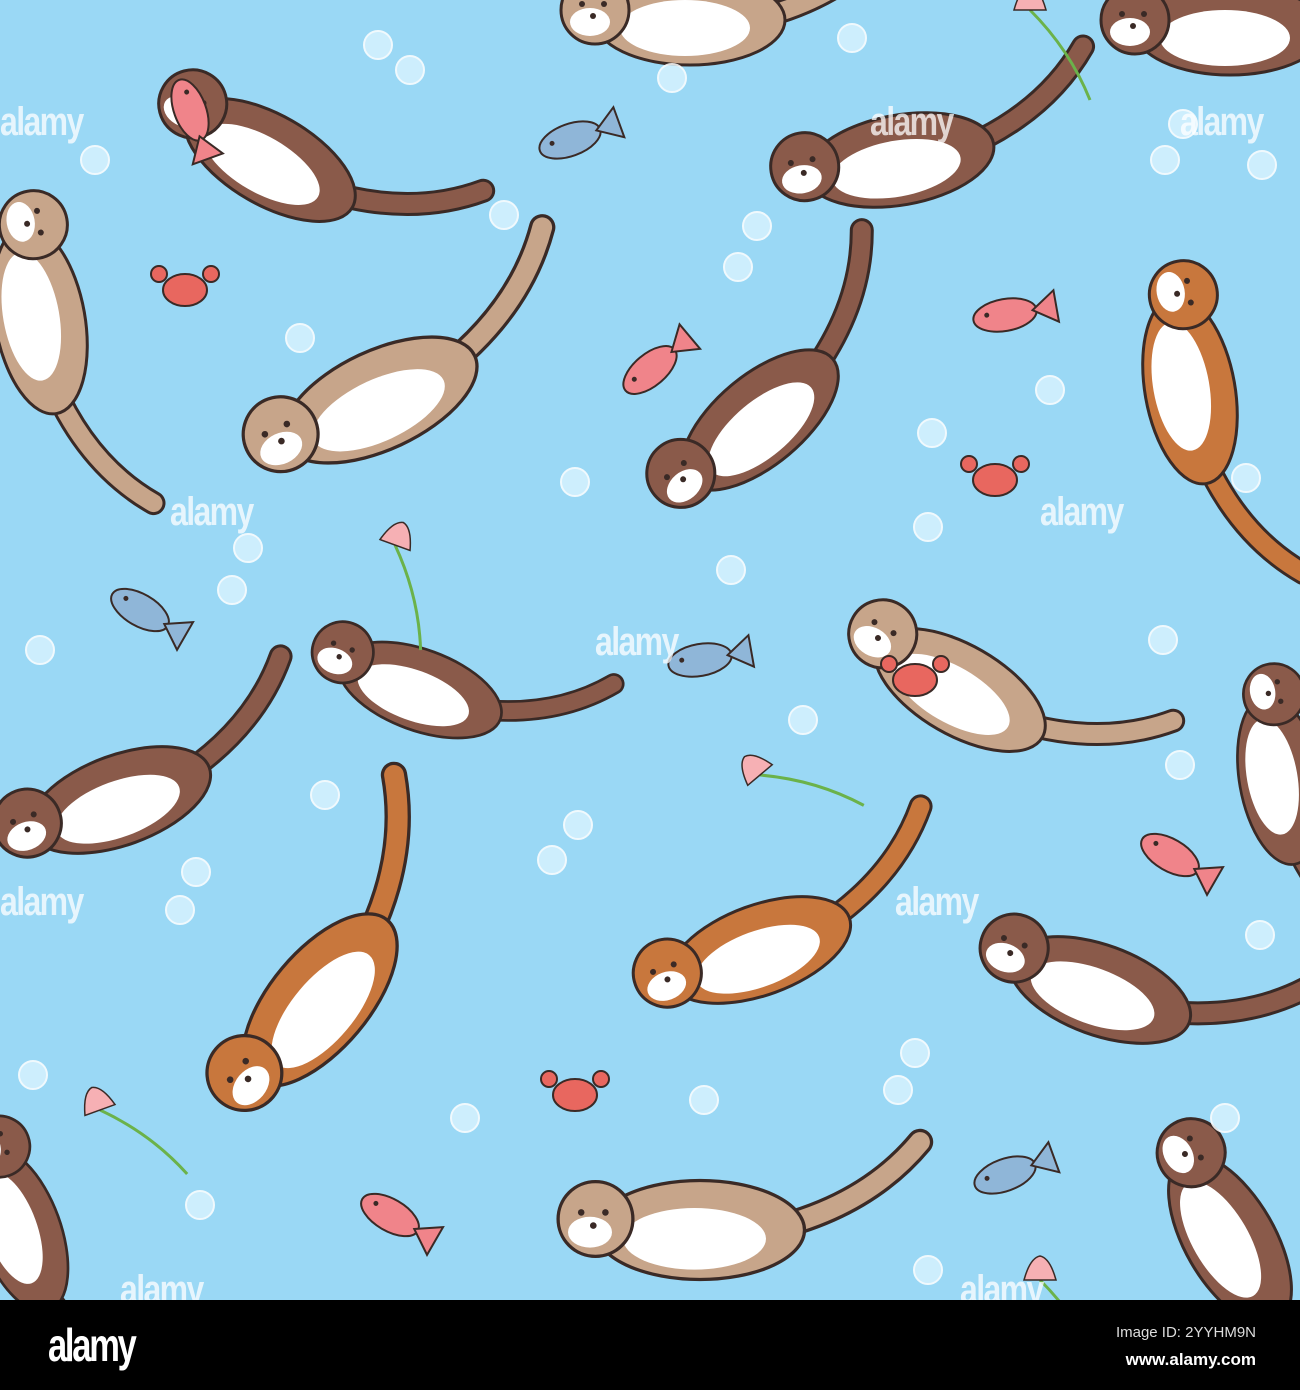 The image size is (1300, 1390). I want to click on website-link: www.alamy.com, so click(1191, 1360).